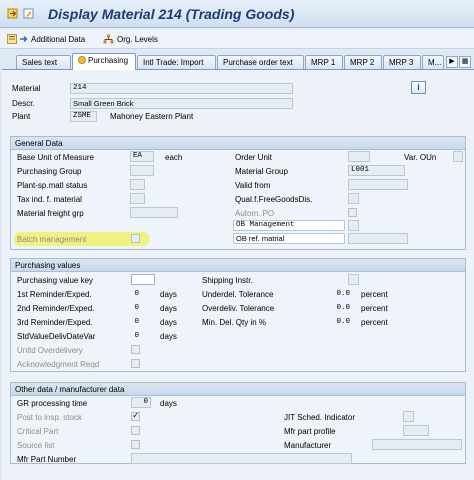 The image size is (474, 480). I want to click on var-oun-label: Var. OUn, so click(420, 157).